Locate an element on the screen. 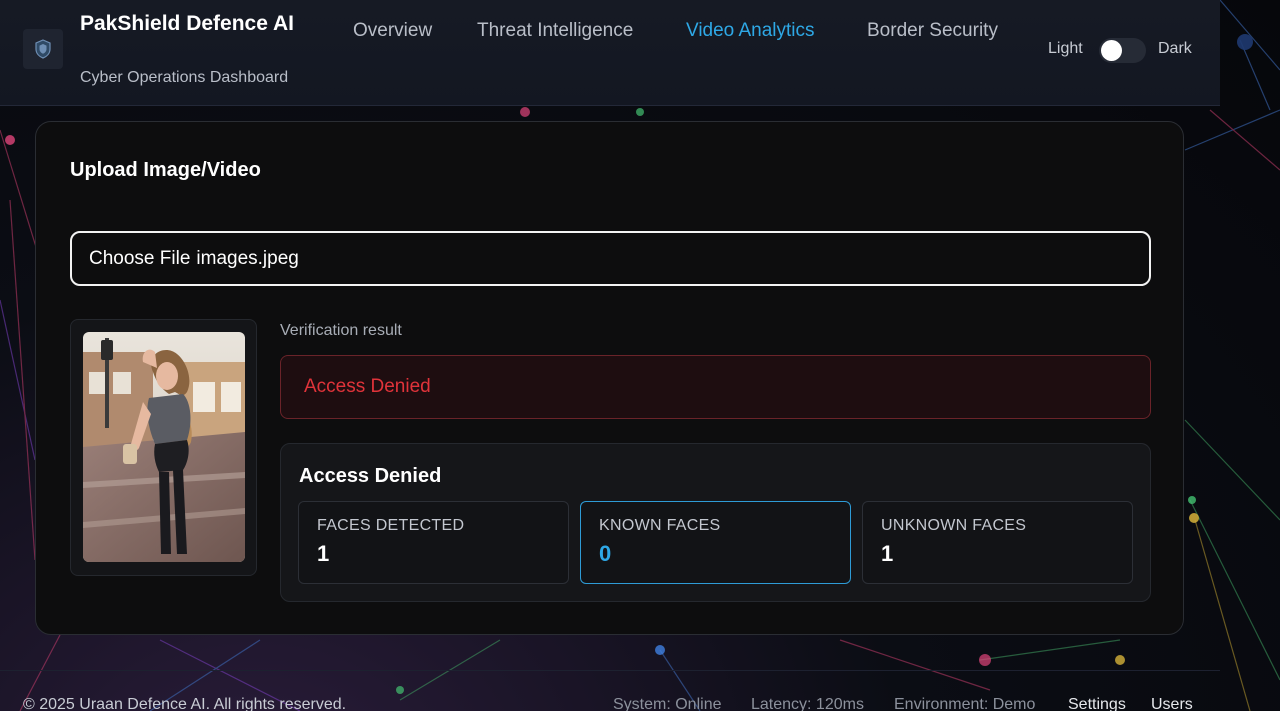 The height and width of the screenshot is (711, 1280). upload-title: Upload Image/Video is located at coordinates (165, 170).